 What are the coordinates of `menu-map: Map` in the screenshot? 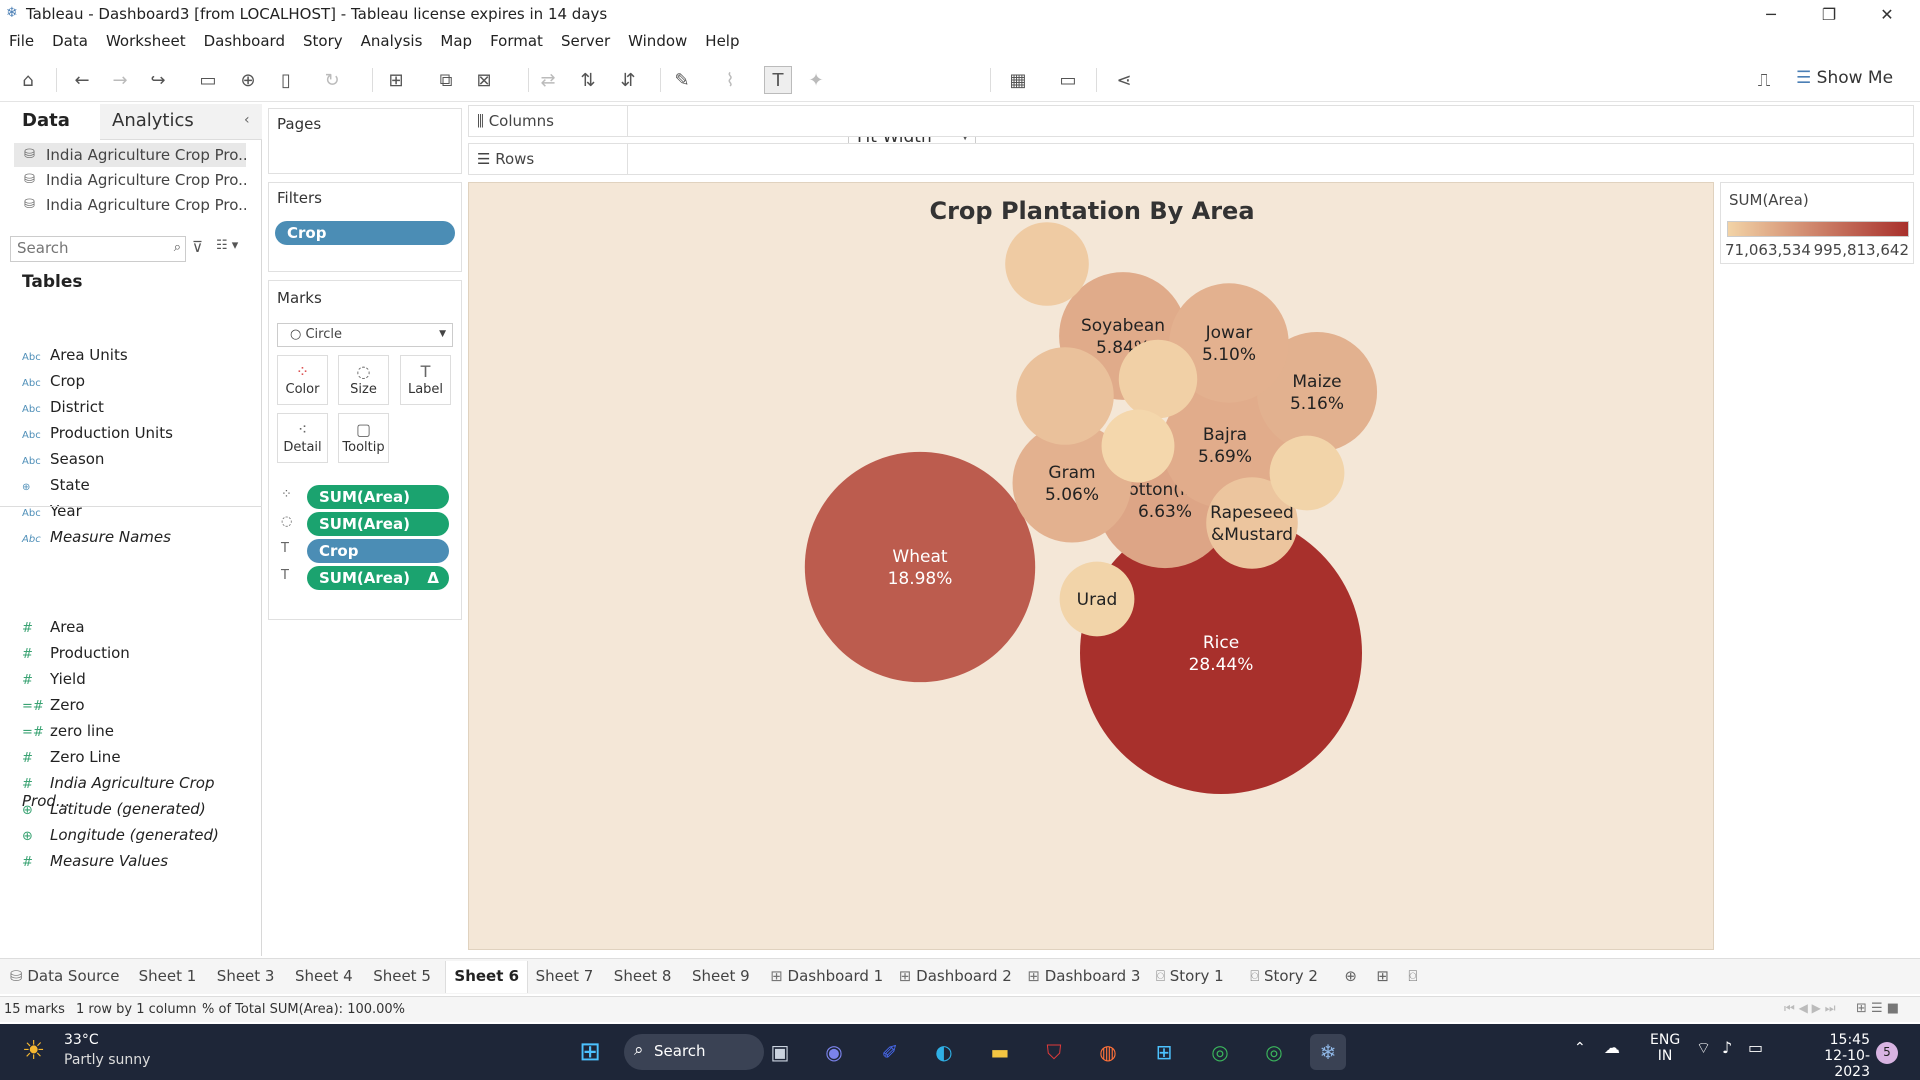 It's located at (456, 40).